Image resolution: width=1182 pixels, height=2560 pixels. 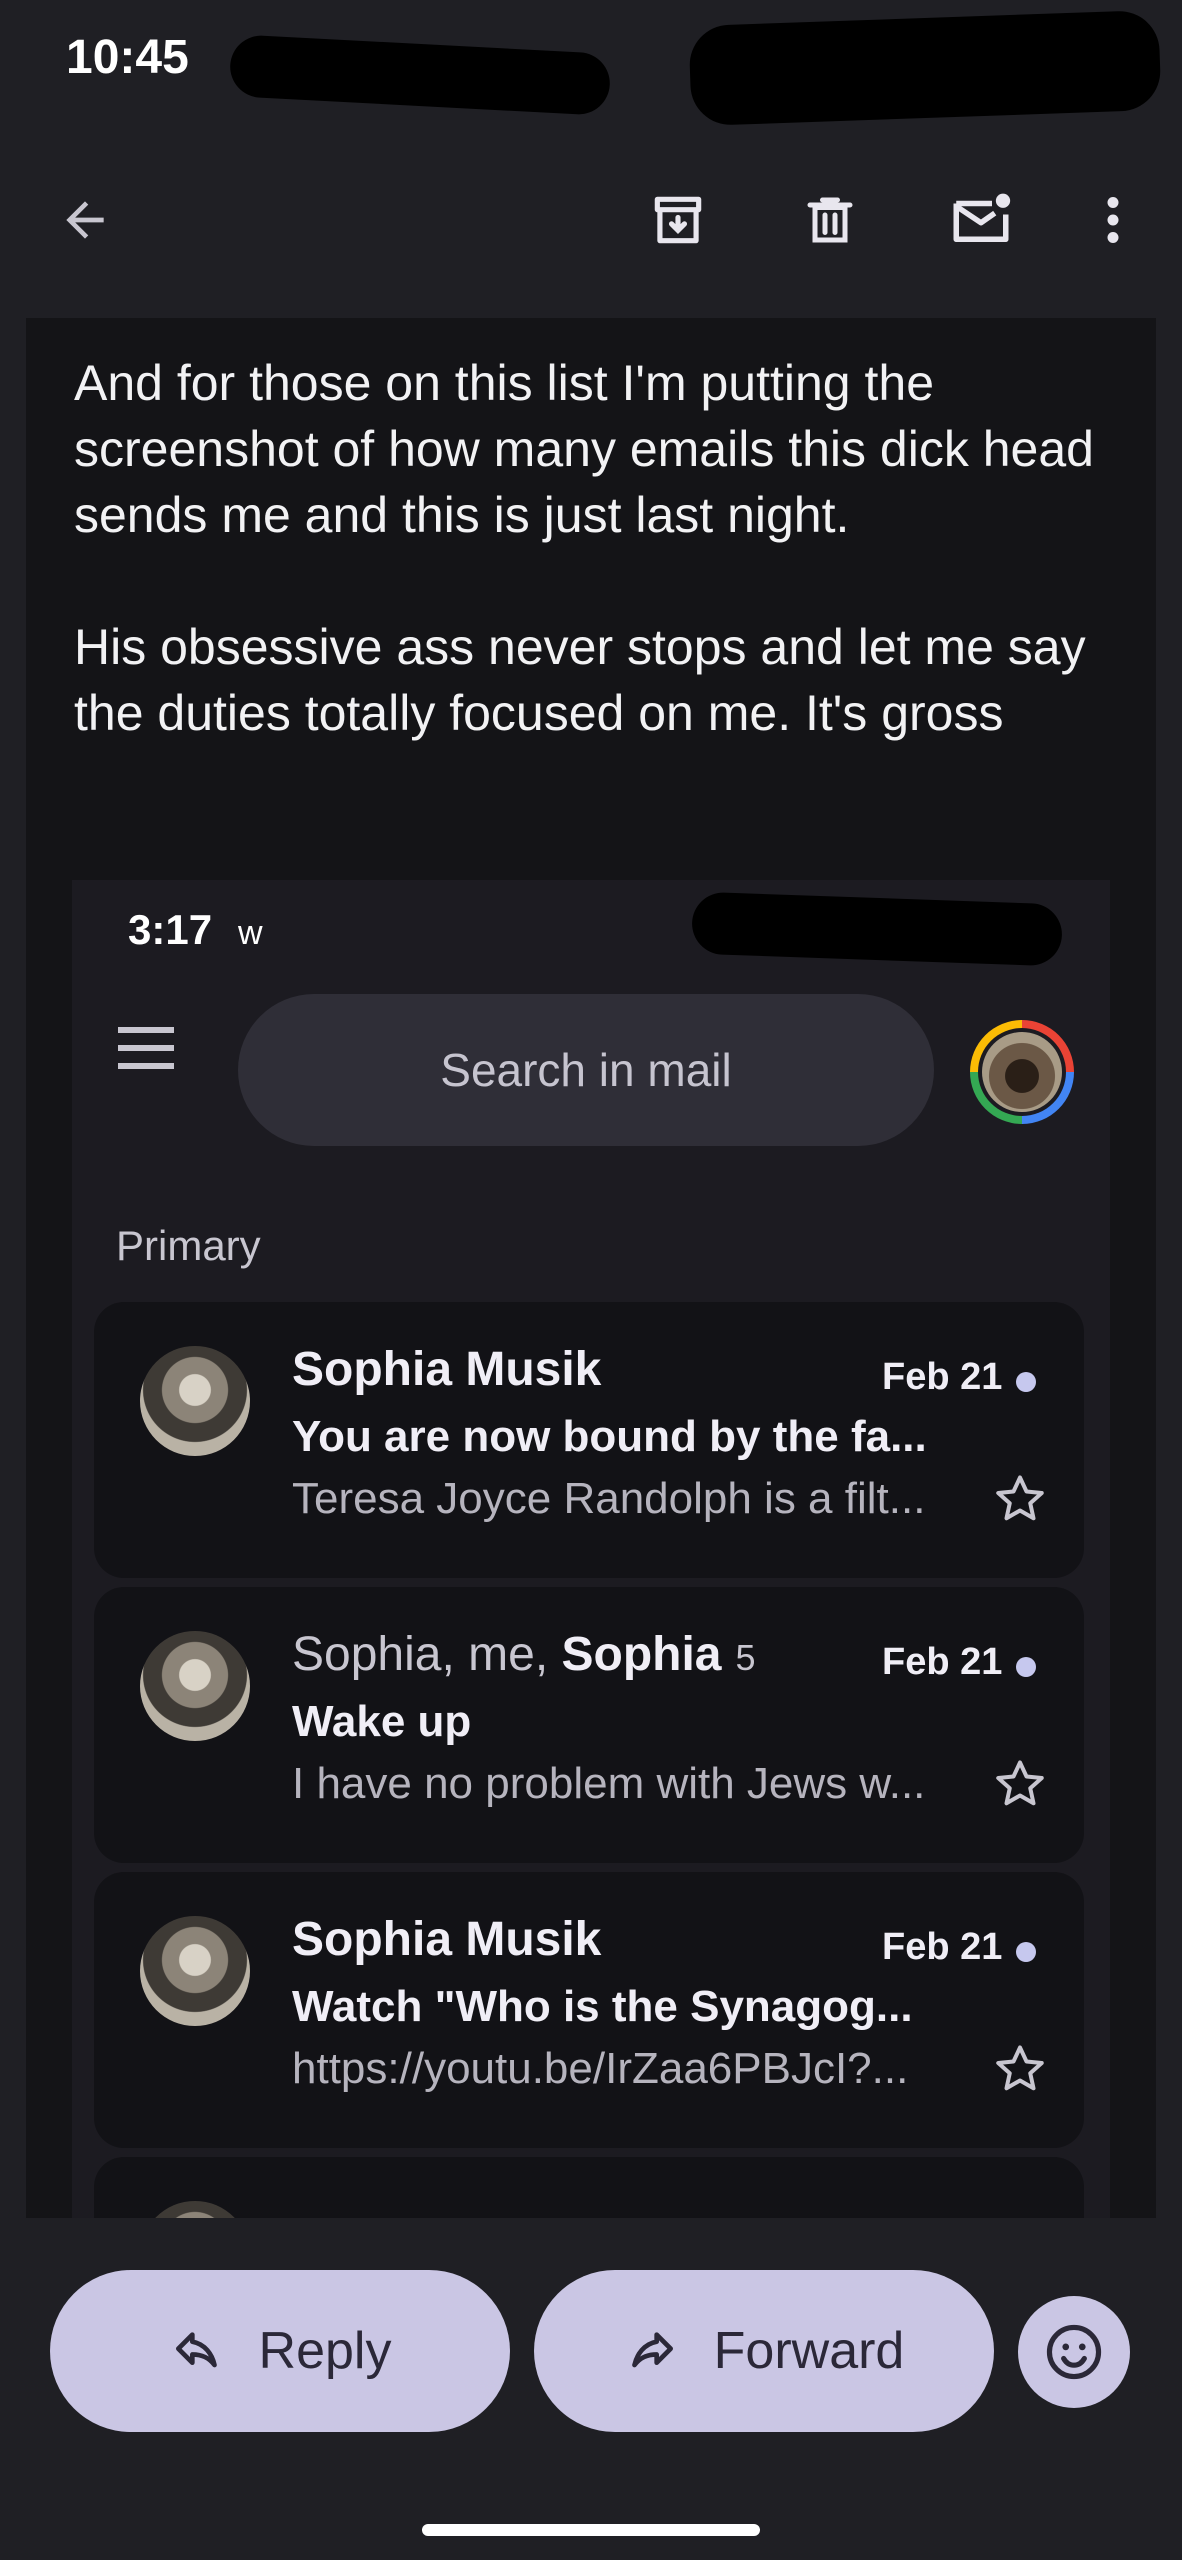 I want to click on delete-icon, so click(x=830, y=220).